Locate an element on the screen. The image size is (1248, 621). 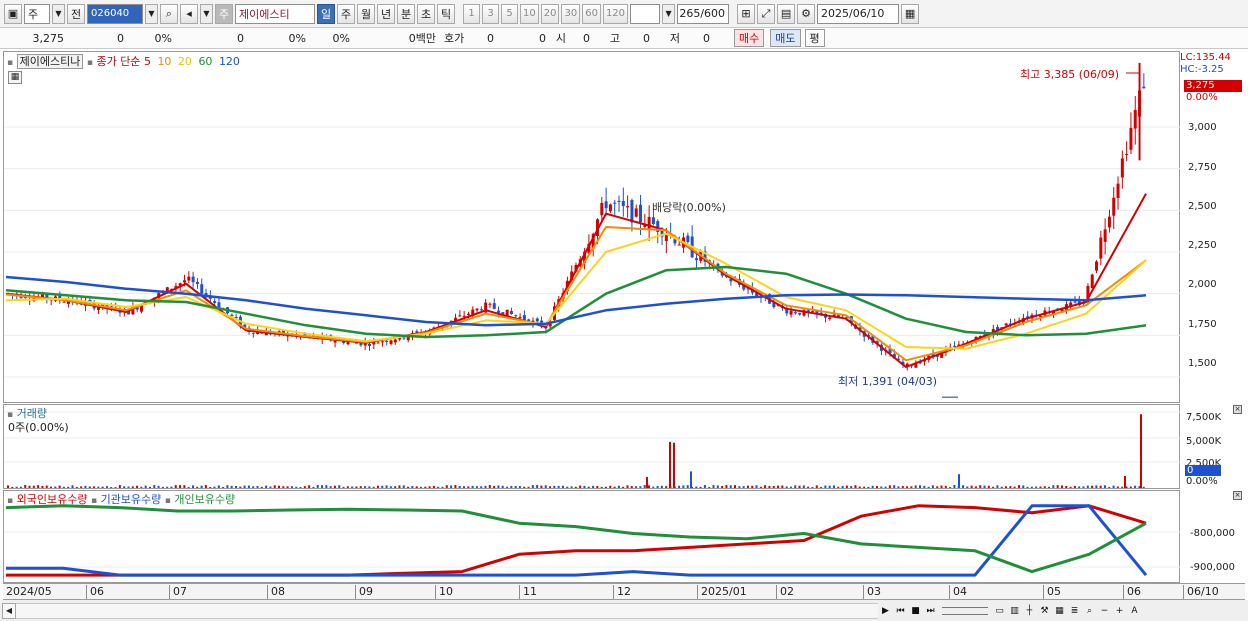
rewind-icon: ⏮ is located at coordinates (900, 611).